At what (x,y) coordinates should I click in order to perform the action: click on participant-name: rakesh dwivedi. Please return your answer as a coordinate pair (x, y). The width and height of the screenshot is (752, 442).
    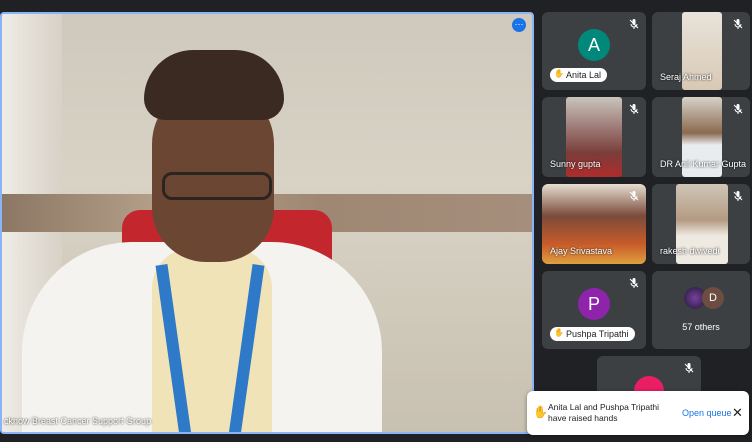
    Looking at the image, I should click on (690, 251).